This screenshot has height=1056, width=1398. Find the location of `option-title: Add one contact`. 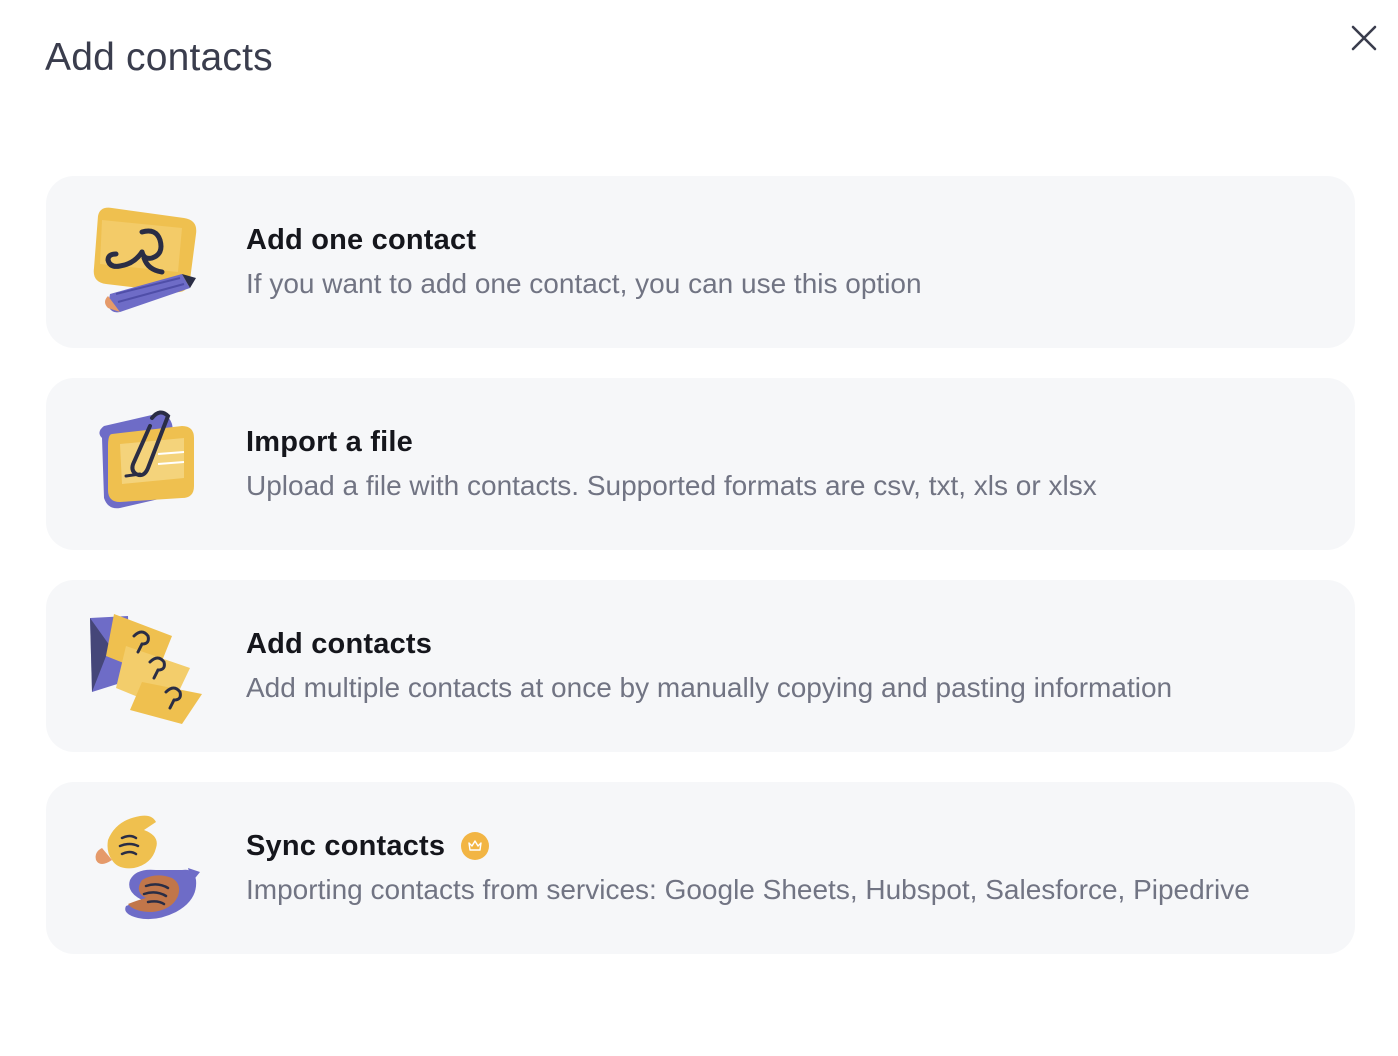

option-title: Add one contact is located at coordinates (361, 240).